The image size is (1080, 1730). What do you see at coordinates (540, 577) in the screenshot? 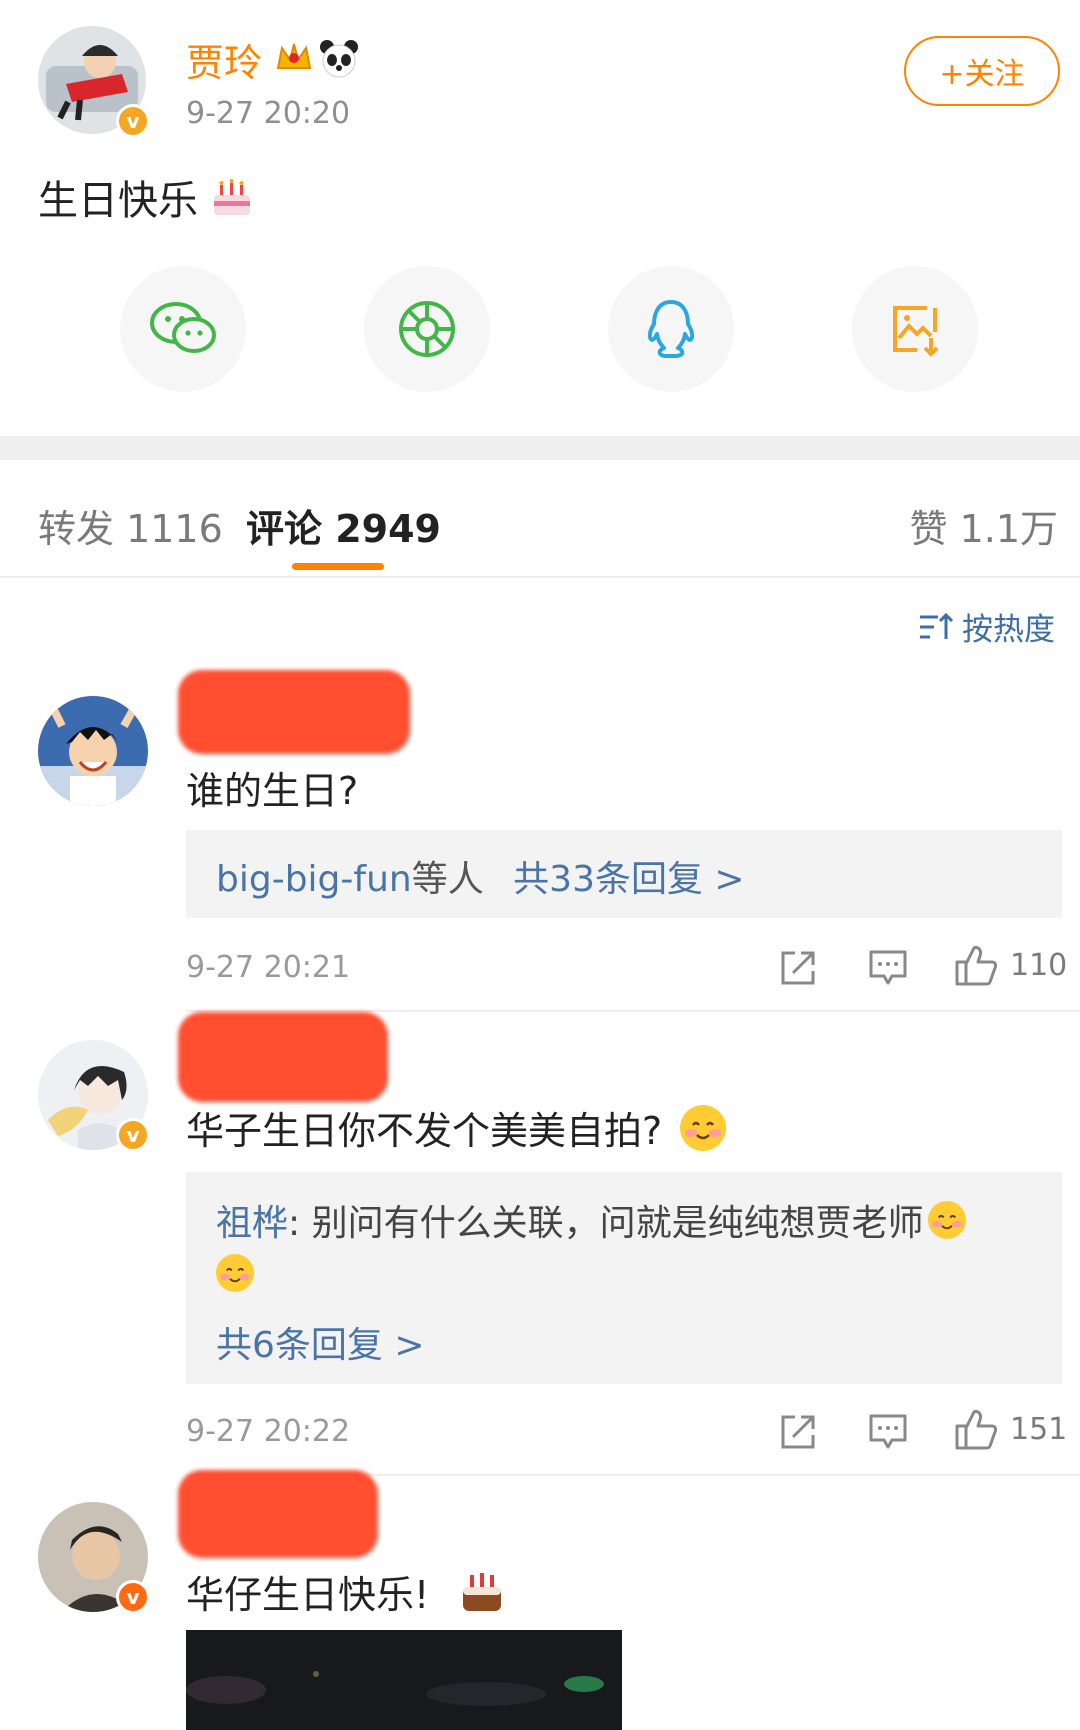
I see `tabs-divider` at bounding box center [540, 577].